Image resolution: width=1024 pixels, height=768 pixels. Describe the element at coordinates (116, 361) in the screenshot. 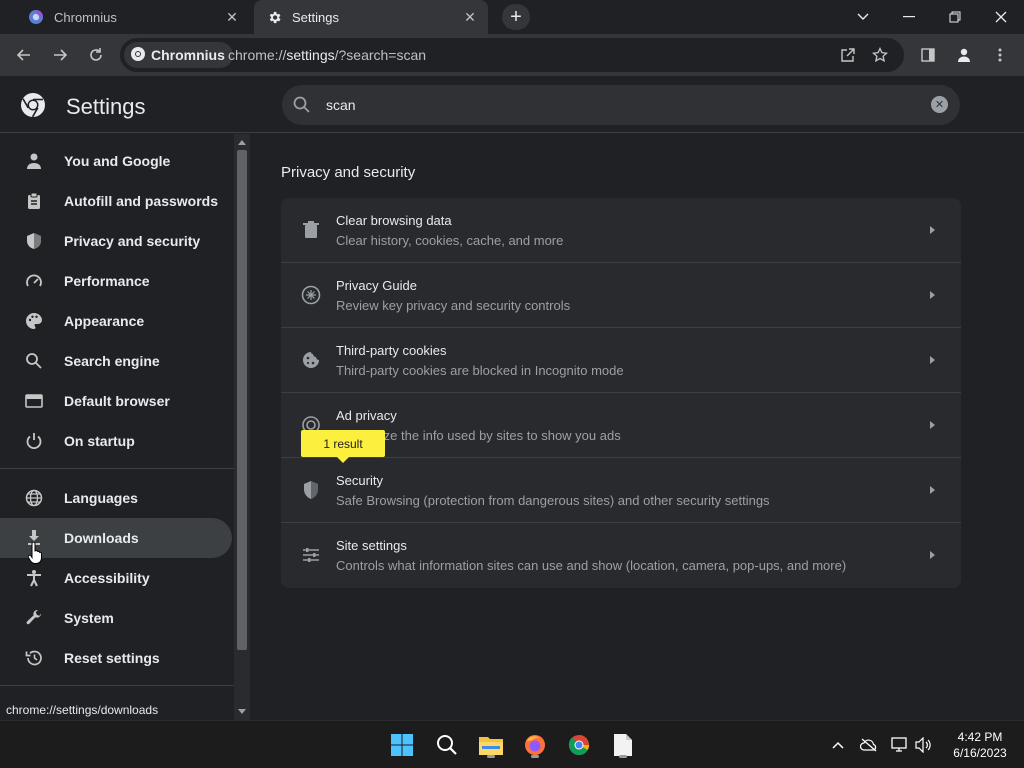

I see `sidebar-item-search-engine: Search engine` at that location.